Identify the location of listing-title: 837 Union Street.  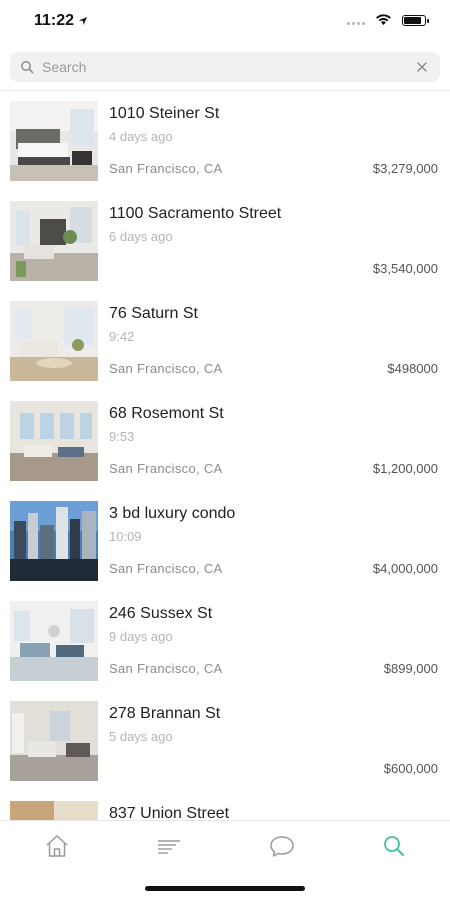
(169, 813).